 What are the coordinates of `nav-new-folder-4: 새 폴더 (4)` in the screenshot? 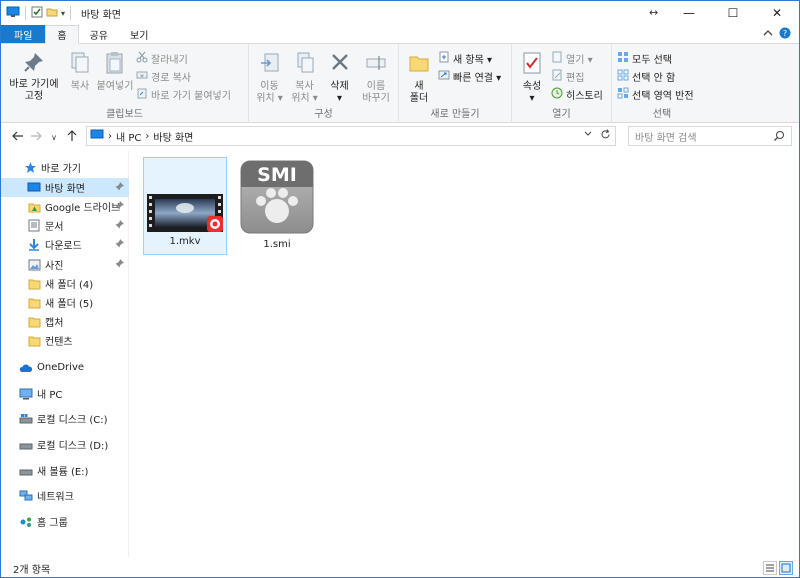 It's located at (65, 283).